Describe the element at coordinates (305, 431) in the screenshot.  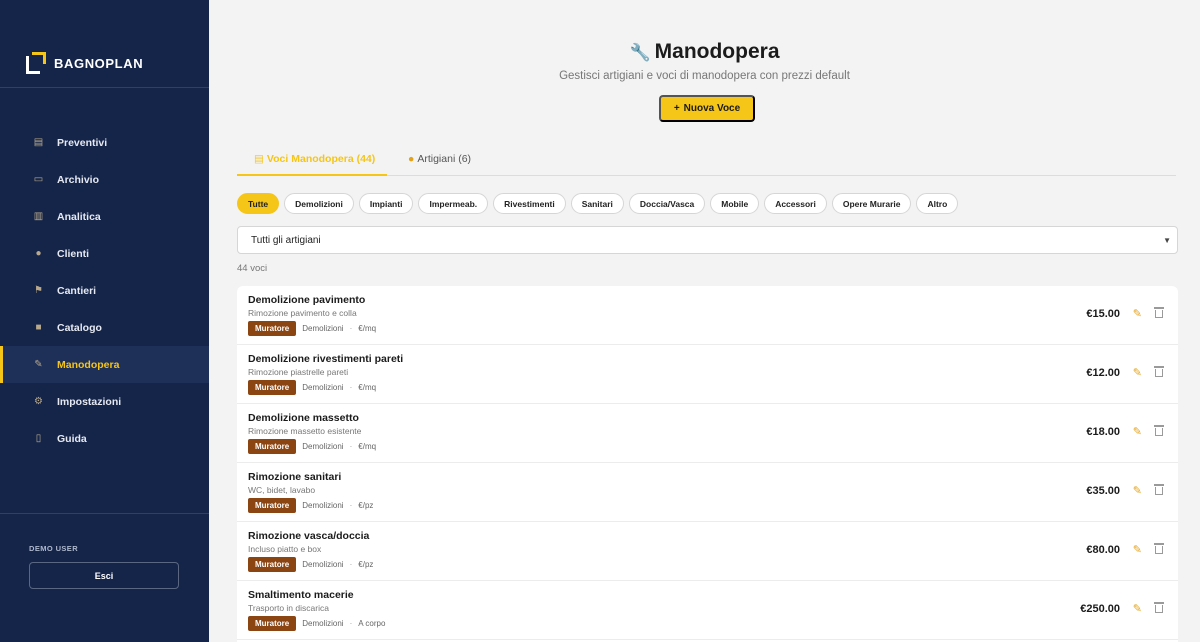
I see `item-description: Rimozione massetto esistente` at that location.